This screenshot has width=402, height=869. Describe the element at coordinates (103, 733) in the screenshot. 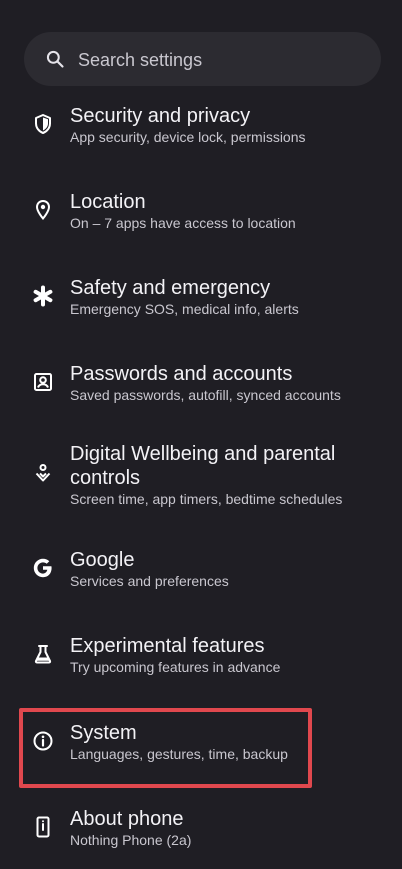

I see `item-title: System` at that location.